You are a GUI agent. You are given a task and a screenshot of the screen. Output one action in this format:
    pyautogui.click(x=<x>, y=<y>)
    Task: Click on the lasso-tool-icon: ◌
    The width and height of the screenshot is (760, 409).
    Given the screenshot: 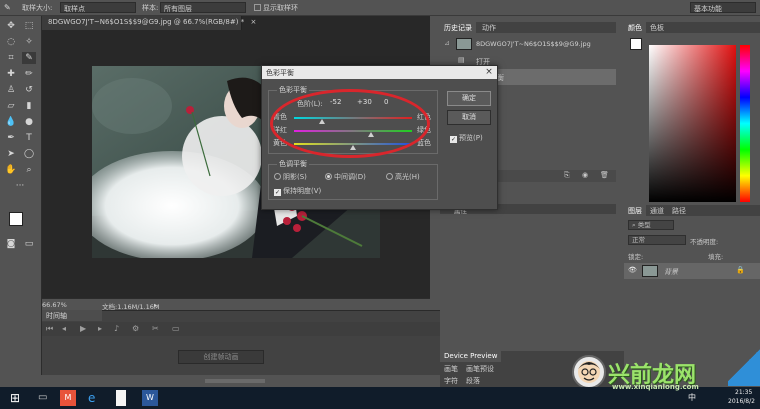 What is the action you would take?
    pyautogui.click(x=11, y=42)
    